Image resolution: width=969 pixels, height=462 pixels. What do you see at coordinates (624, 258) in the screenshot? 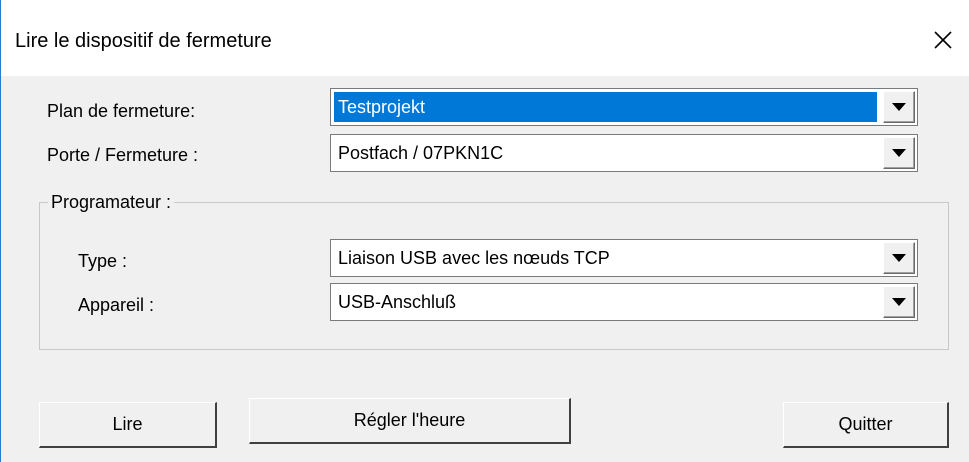
I see `type-combobox: Liaison USB avec les nœuds TCP` at bounding box center [624, 258].